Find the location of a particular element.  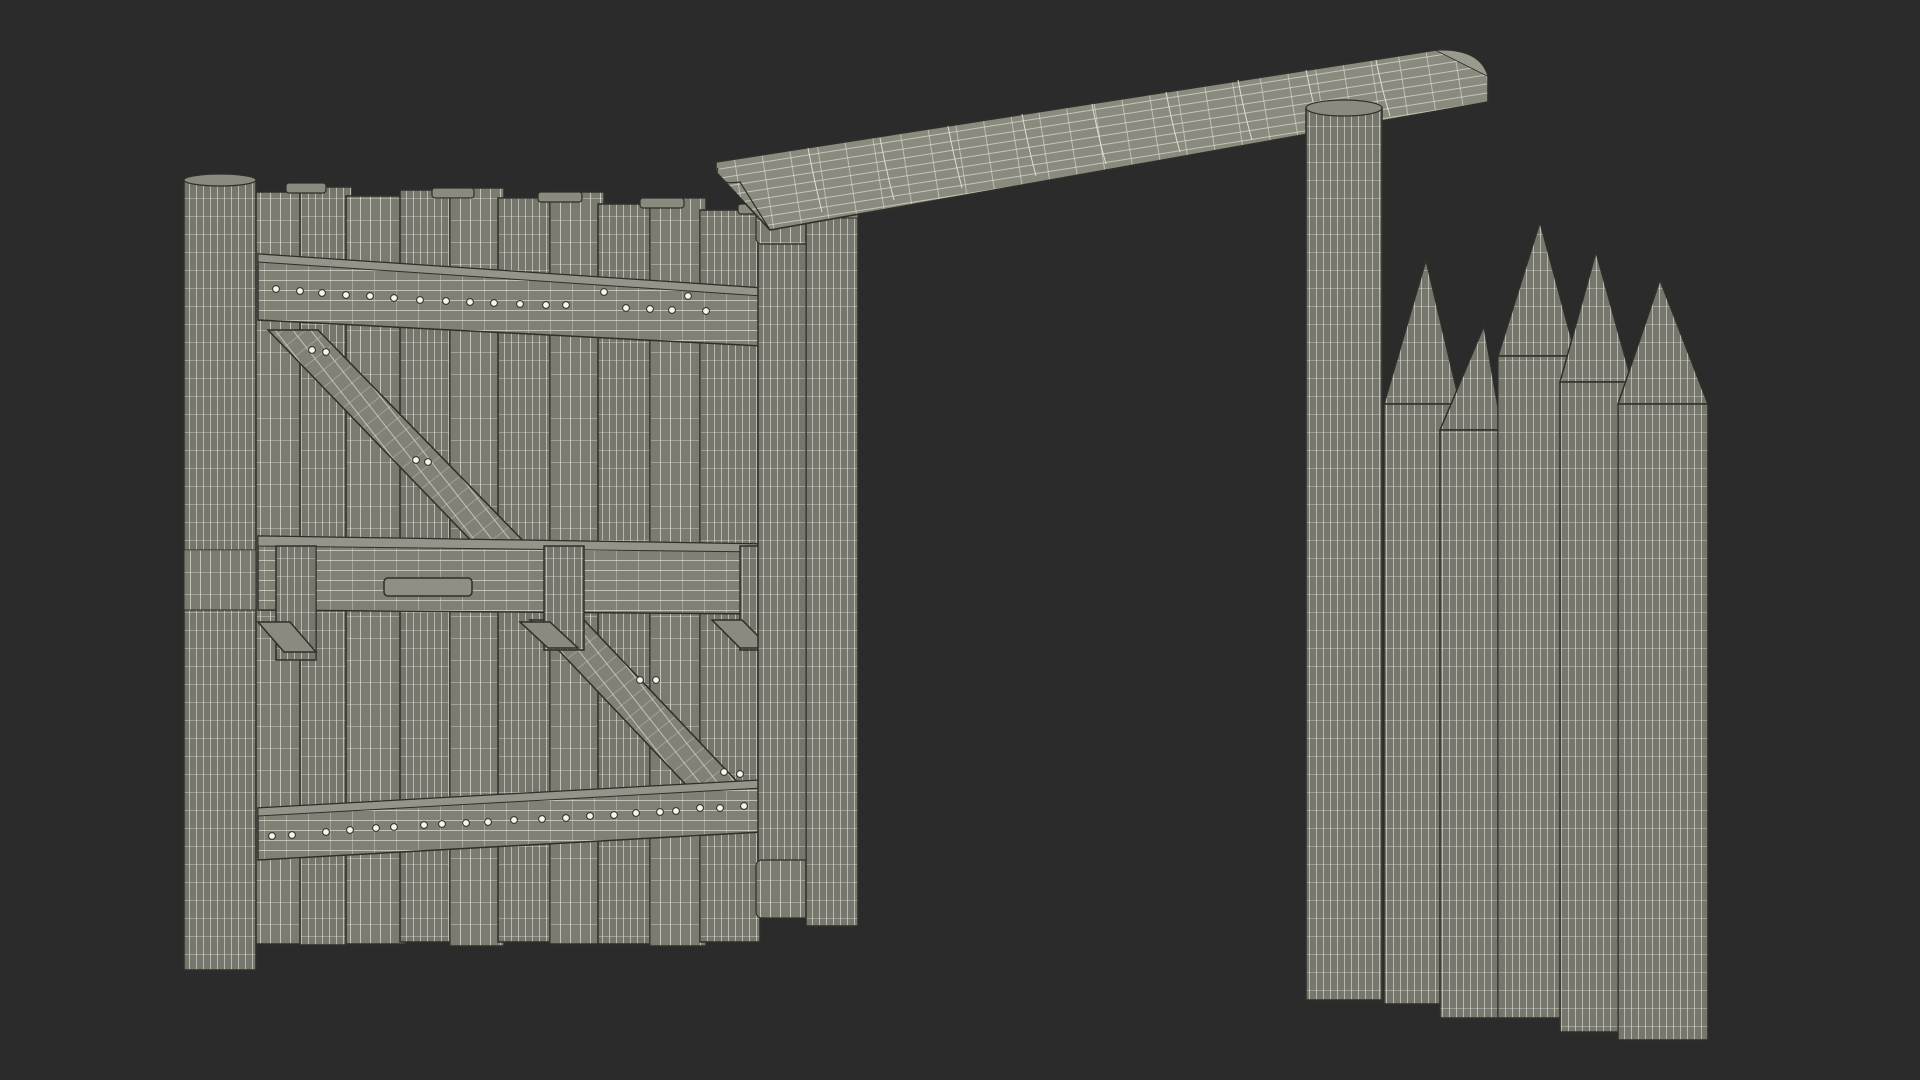

gate-left-post is located at coordinates (220, 572).